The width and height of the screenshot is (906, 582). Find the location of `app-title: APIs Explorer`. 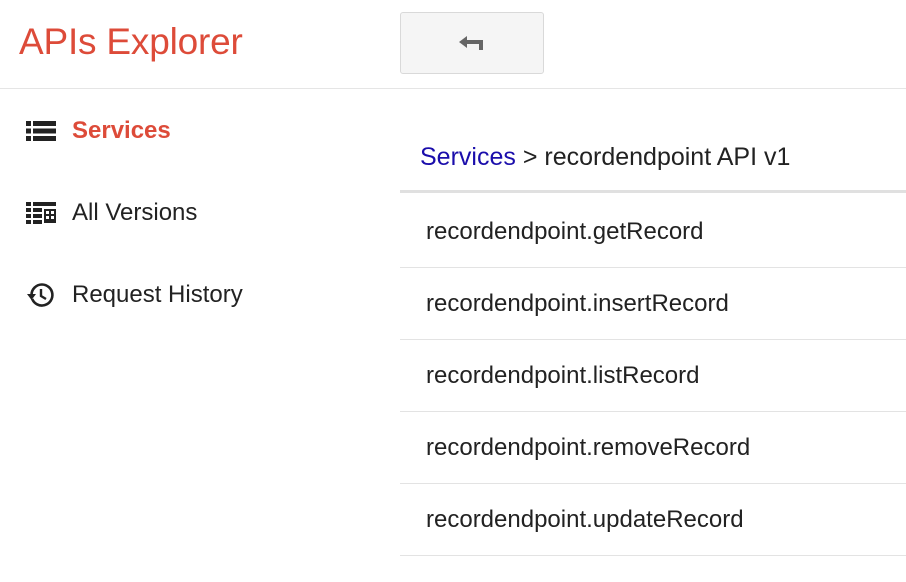

app-title: APIs Explorer is located at coordinates (131, 41).